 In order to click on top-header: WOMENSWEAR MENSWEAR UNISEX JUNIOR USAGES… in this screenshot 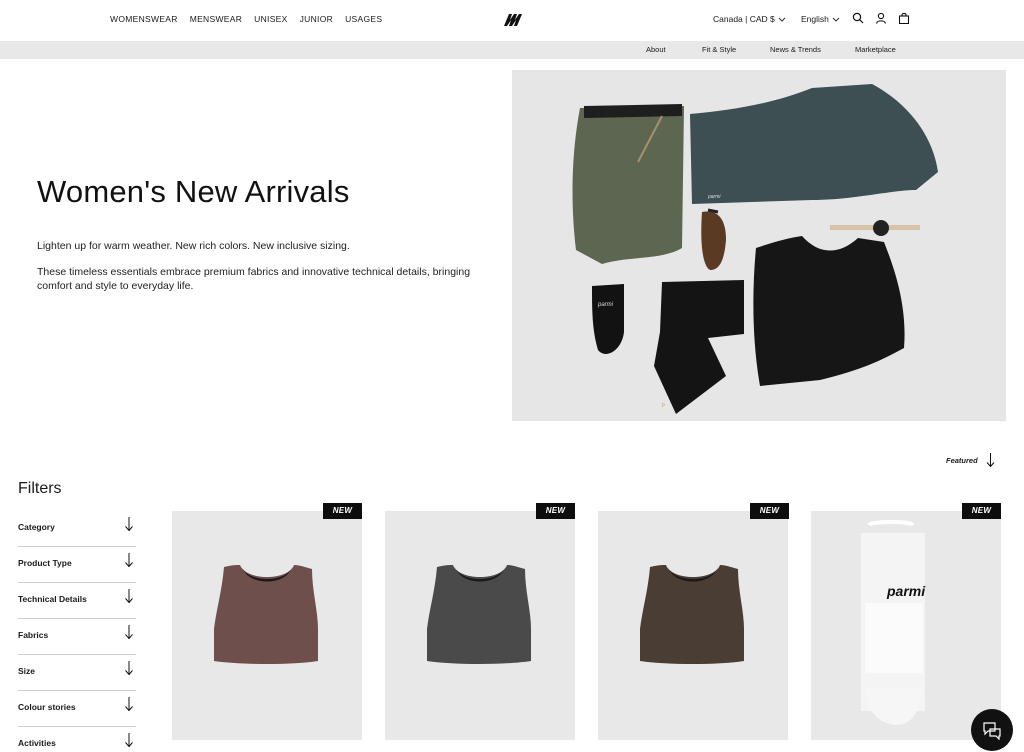, I will do `click(512, 20)`.